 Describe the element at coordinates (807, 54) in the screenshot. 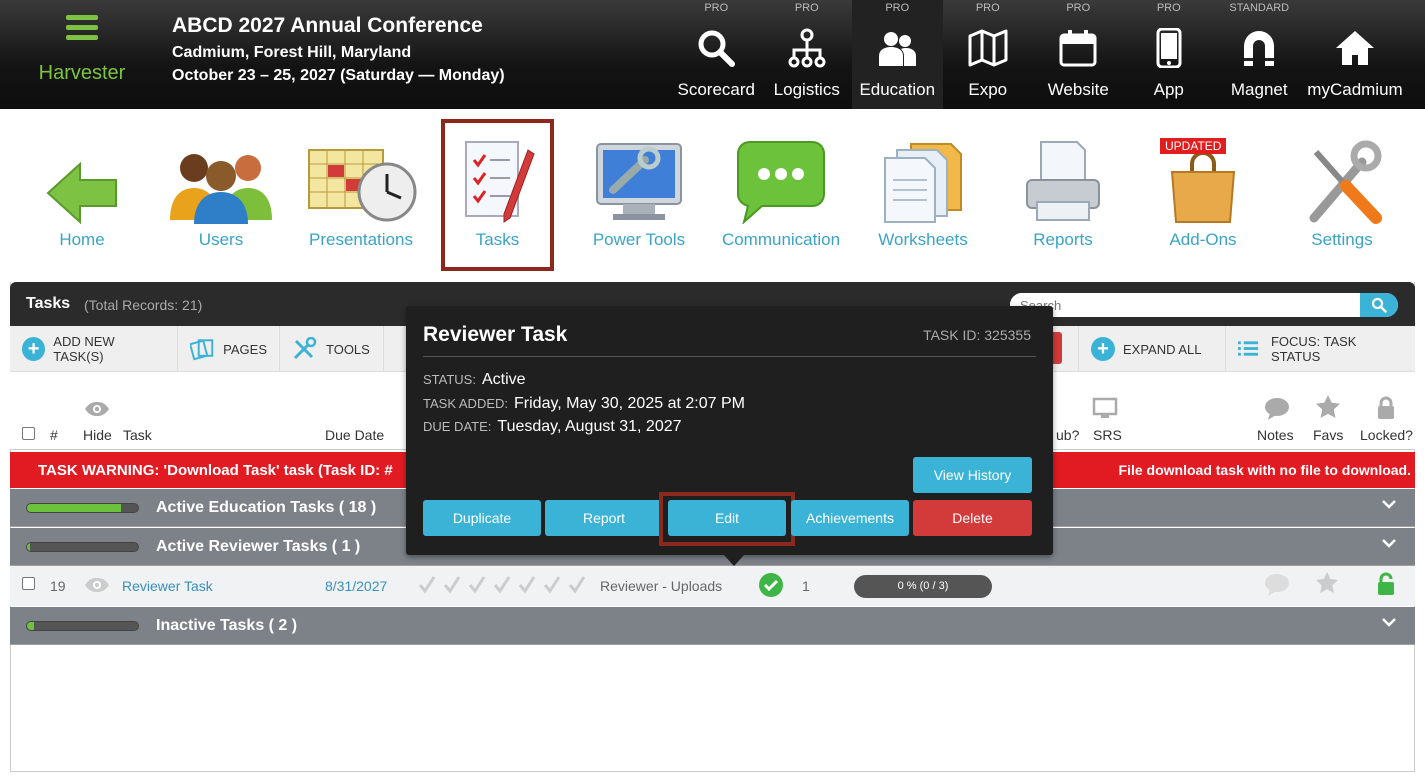

I see `module-logistics: PRO Logistics` at that location.